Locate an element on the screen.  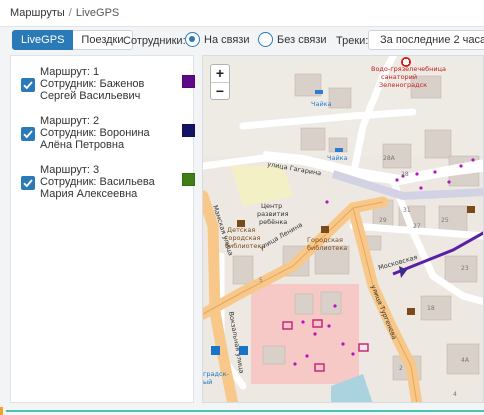
zoom-out-button: − is located at coordinates (220, 90).